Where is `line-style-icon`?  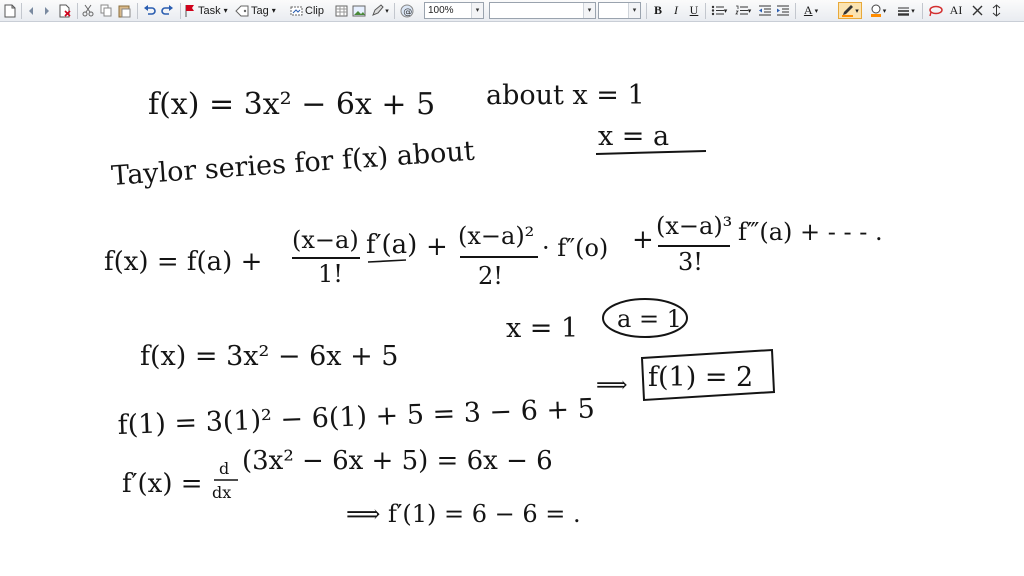 line-style-icon is located at coordinates (904, 11).